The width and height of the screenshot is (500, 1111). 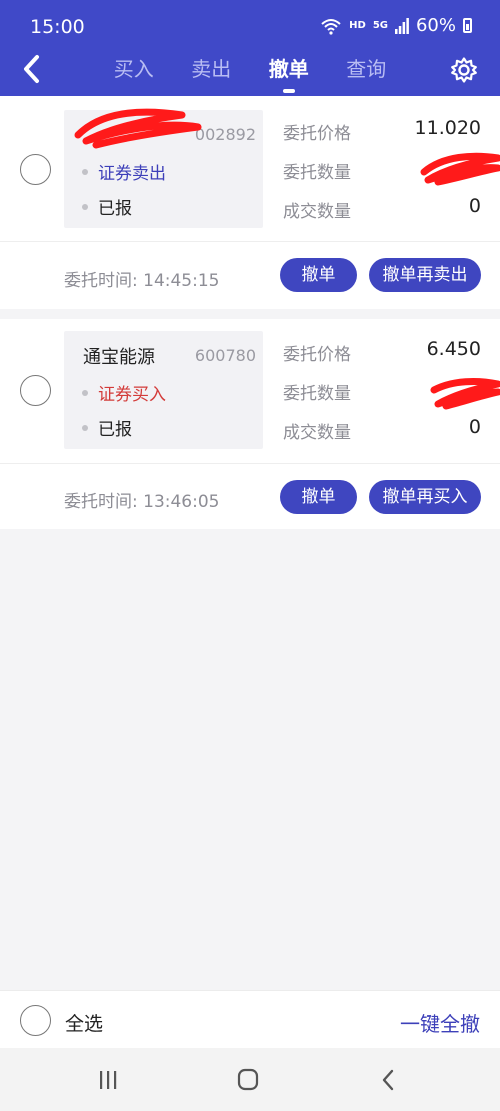 What do you see at coordinates (142, 281) in the screenshot?
I see `order-time: 委托时间: 14:45:15` at bounding box center [142, 281].